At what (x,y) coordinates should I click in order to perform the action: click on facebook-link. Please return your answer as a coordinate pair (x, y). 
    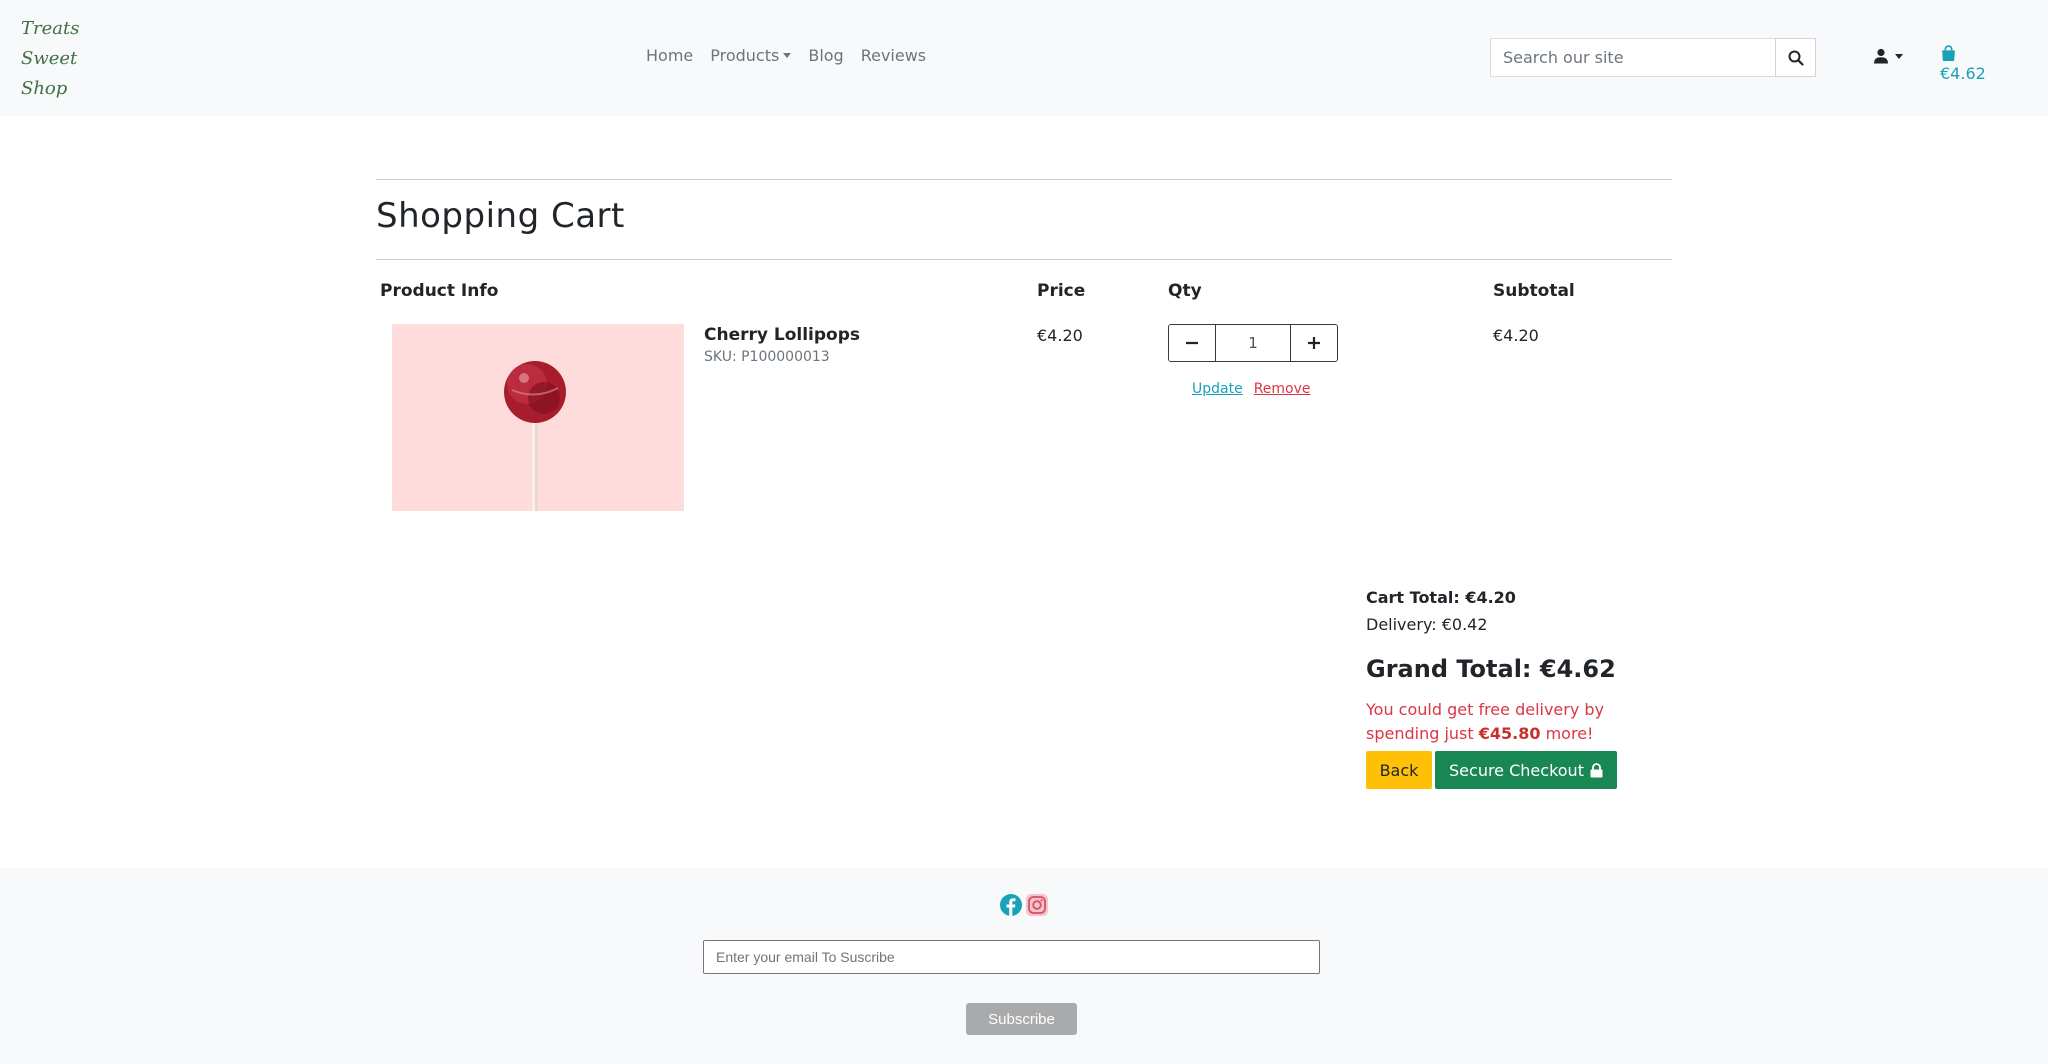
    Looking at the image, I should click on (1011, 905).